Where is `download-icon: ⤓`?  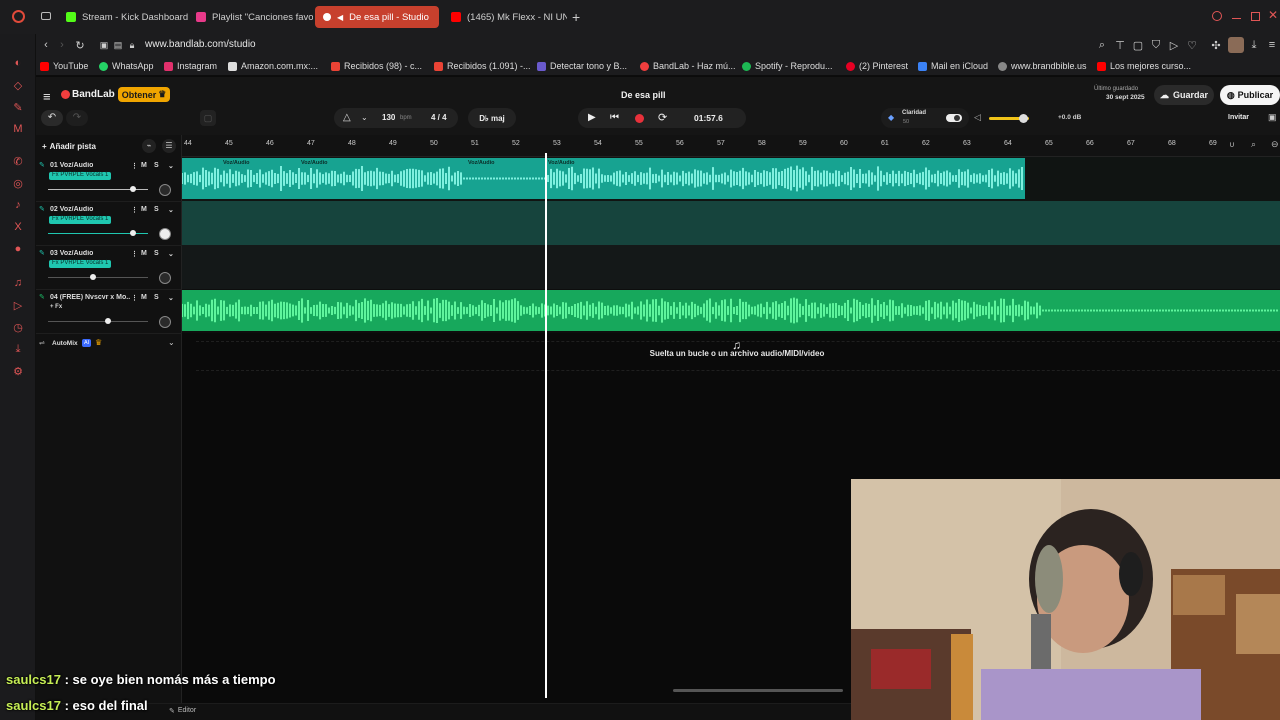
download-icon: ⤓ is located at coordinates (1254, 45).